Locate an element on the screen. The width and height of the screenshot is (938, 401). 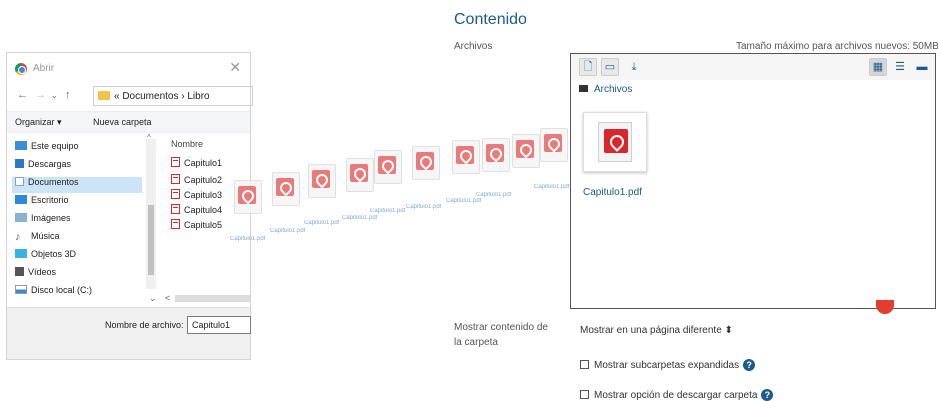
uploaded-file-thumbnail is located at coordinates (615, 142).